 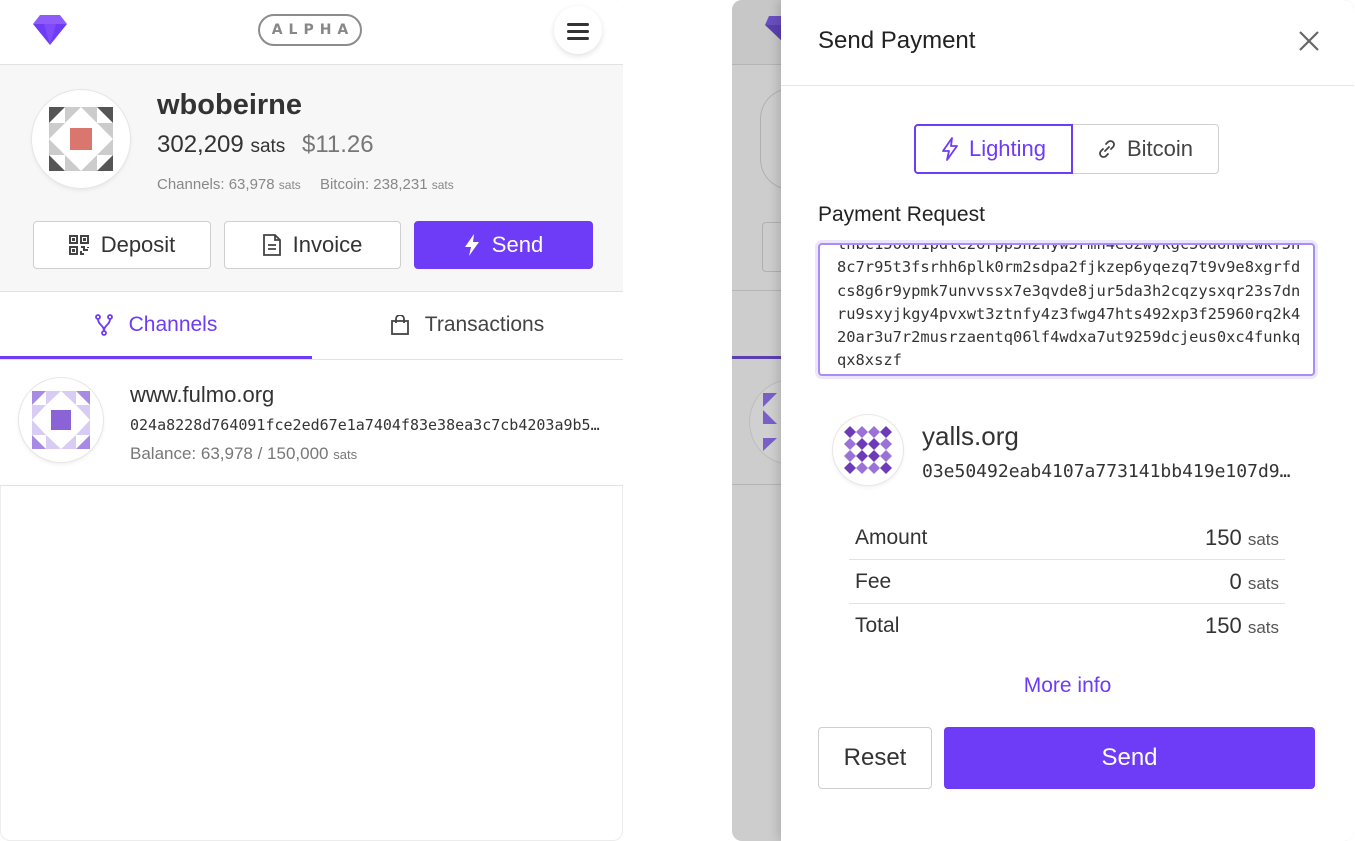 I want to click on channel-balance: Balance: 63,978 / 150,000 sats, so click(x=243, y=454).